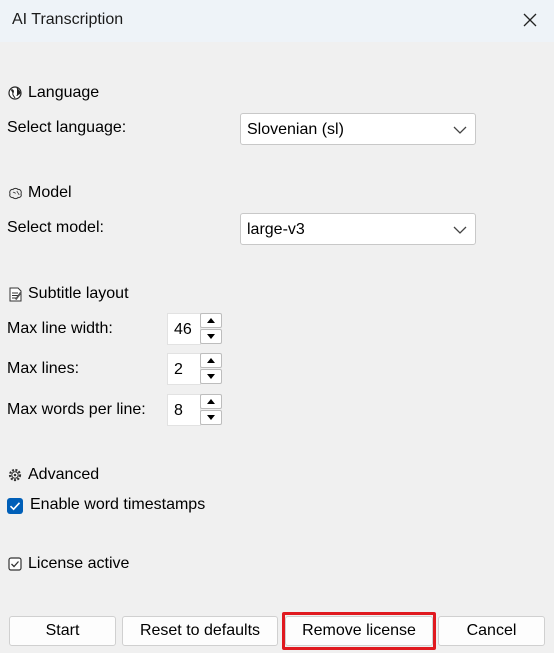 Image resolution: width=554 pixels, height=653 pixels. What do you see at coordinates (358, 229) in the screenshot?
I see `model-dropdown: large-v3` at bounding box center [358, 229].